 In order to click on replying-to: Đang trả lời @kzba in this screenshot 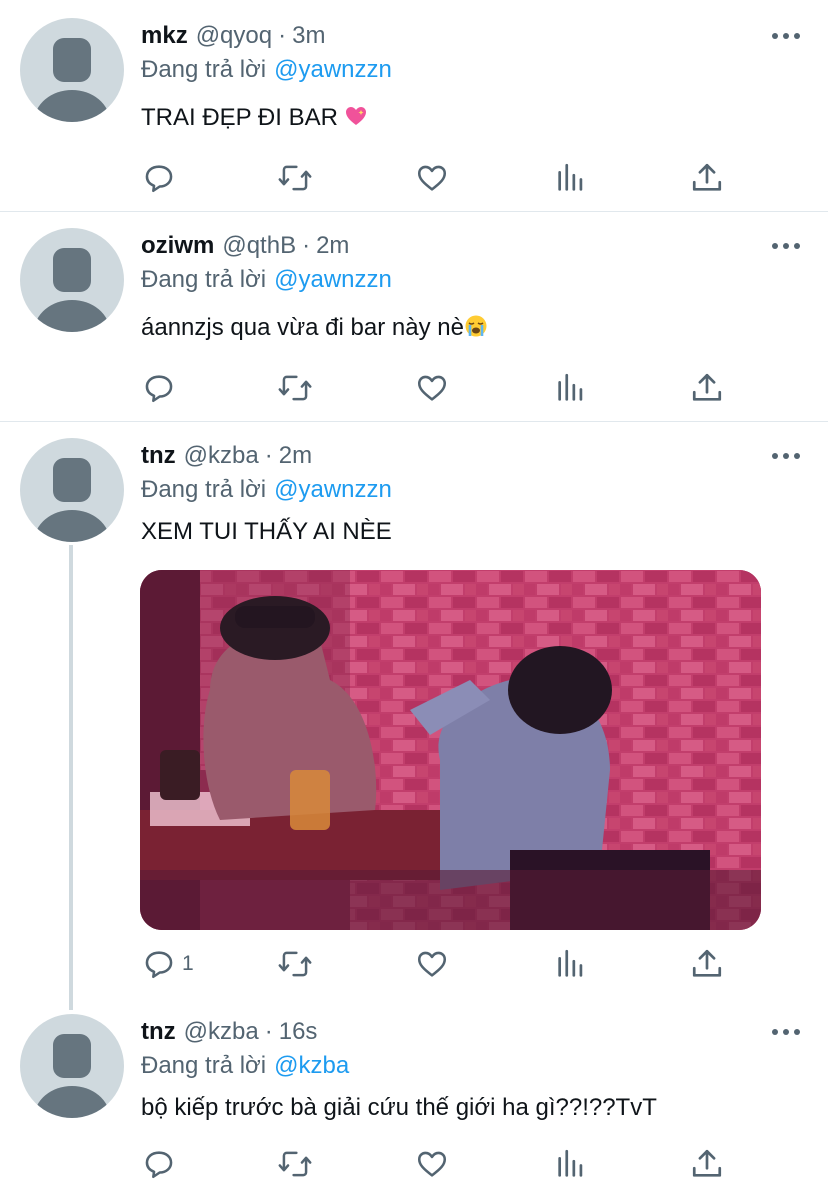, I will do `click(245, 1066)`.